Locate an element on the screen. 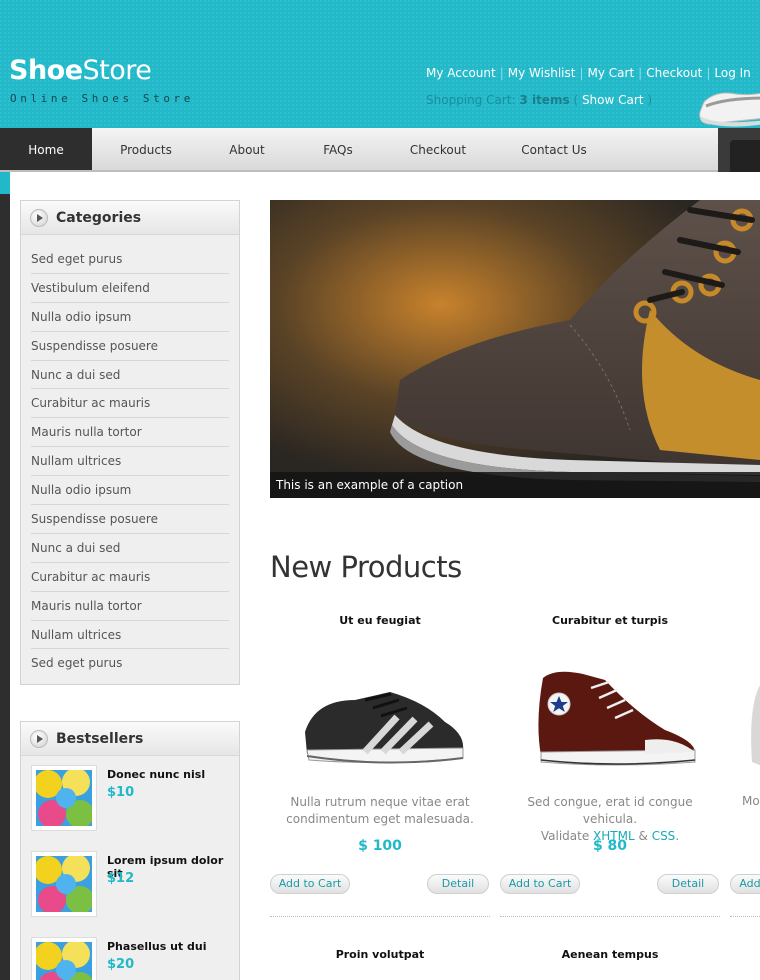 The image size is (760, 980). bestseller-title: Donec nunc nisl is located at coordinates (156, 774).